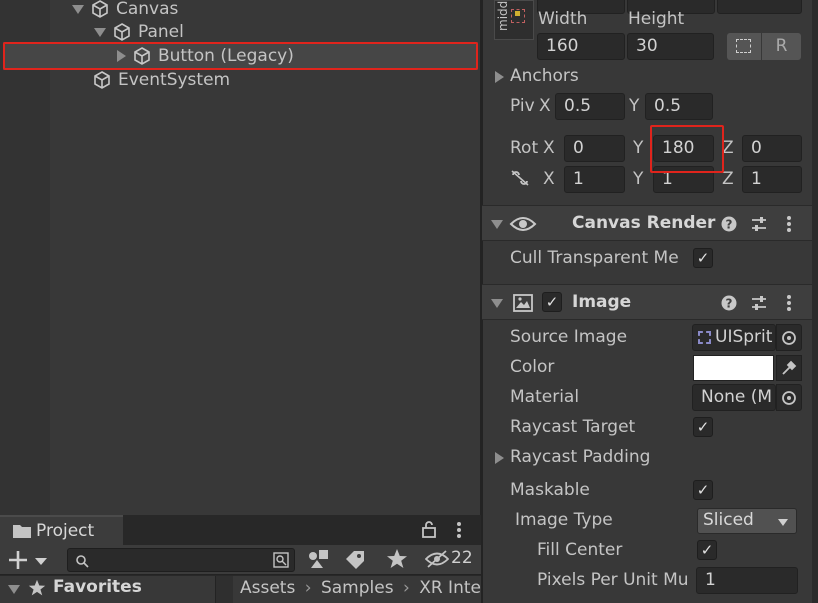 This screenshot has height=603, width=818. What do you see at coordinates (544, 76) in the screenshot?
I see `anchors-label: Anchors` at bounding box center [544, 76].